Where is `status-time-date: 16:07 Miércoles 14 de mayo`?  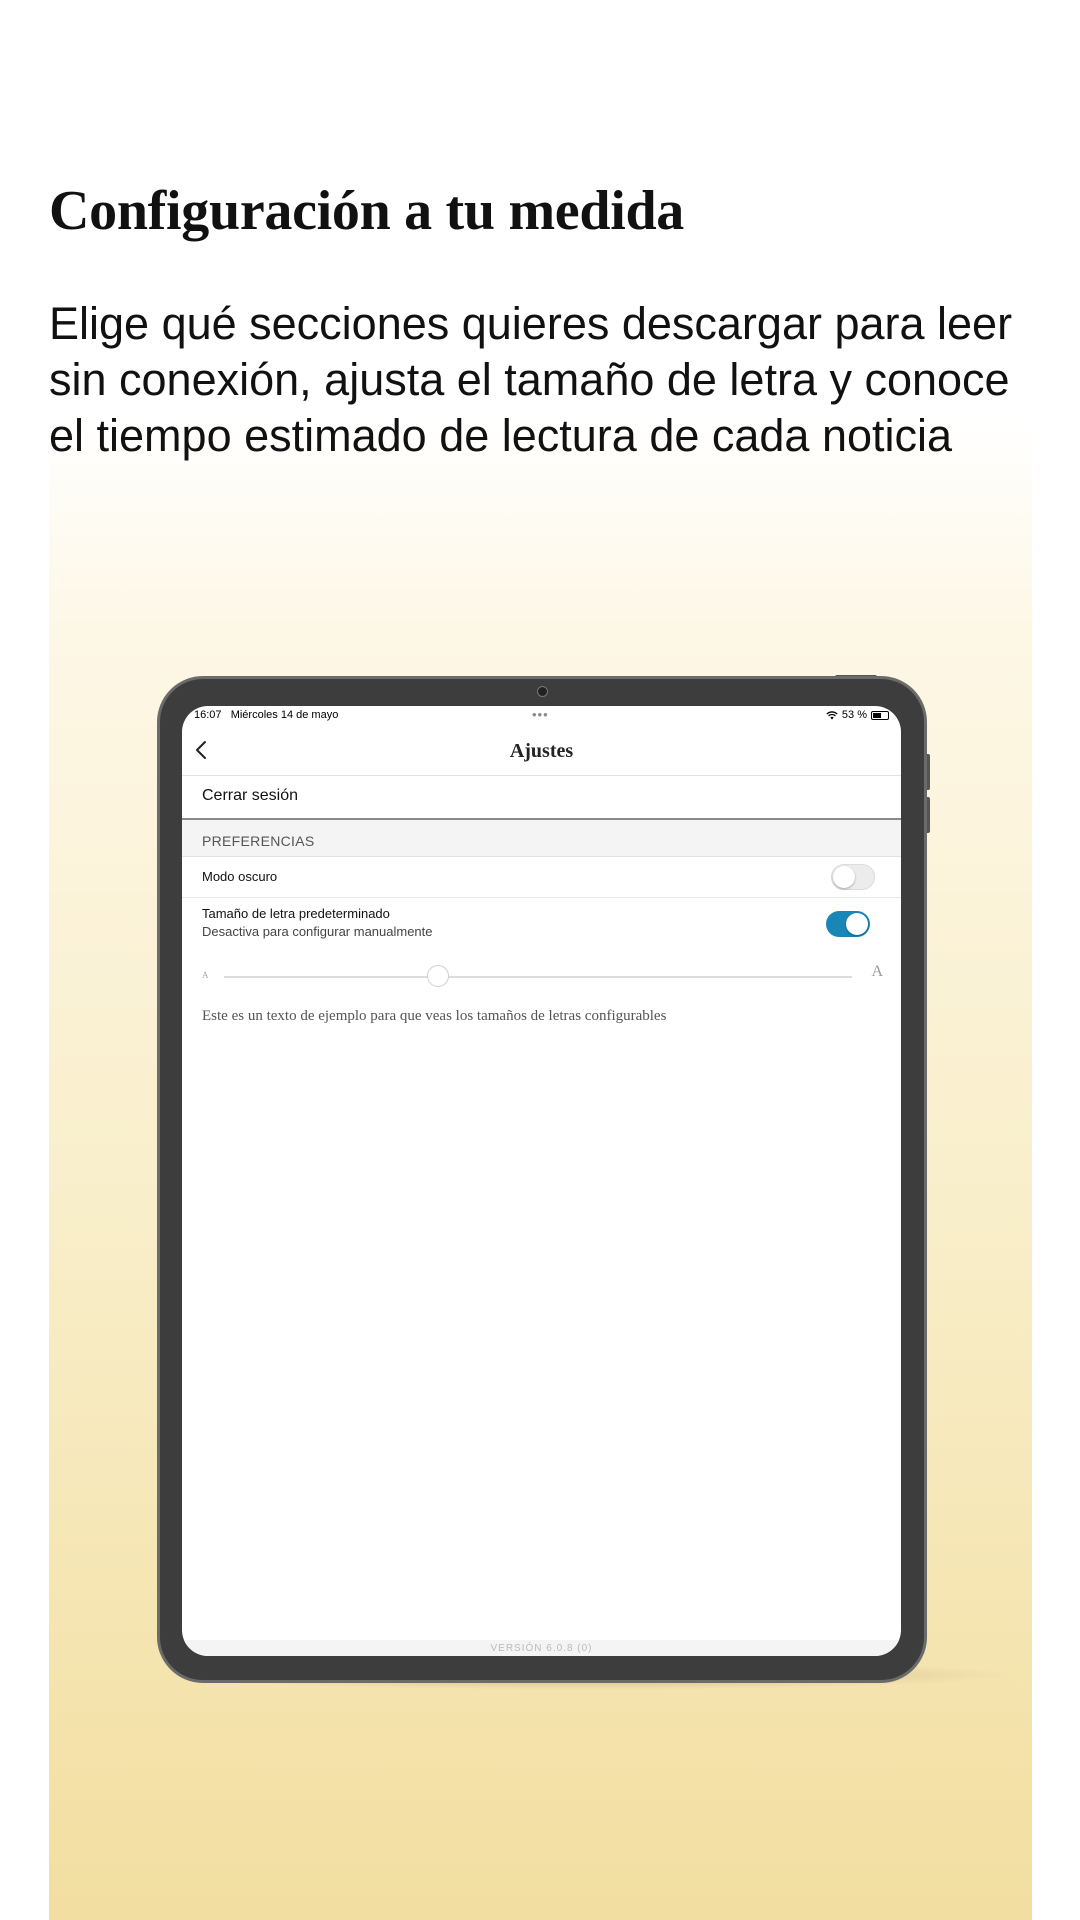
status-time-date: 16:07 Miércoles 14 de mayo is located at coordinates (266, 715).